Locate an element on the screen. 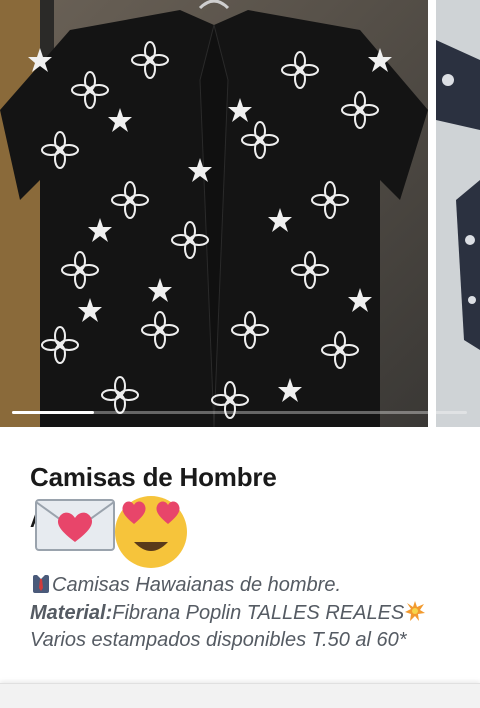 This screenshot has height=708, width=480. material-value: Fibrana Poplin TALLES REALES is located at coordinates (258, 613).